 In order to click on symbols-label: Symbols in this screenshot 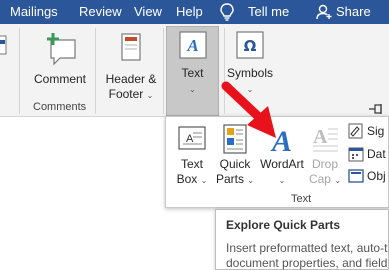, I will do `click(249, 73)`.